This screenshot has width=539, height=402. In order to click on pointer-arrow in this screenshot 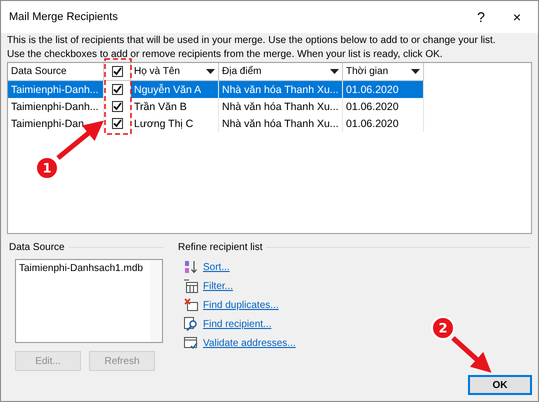, I will do `click(471, 354)`.